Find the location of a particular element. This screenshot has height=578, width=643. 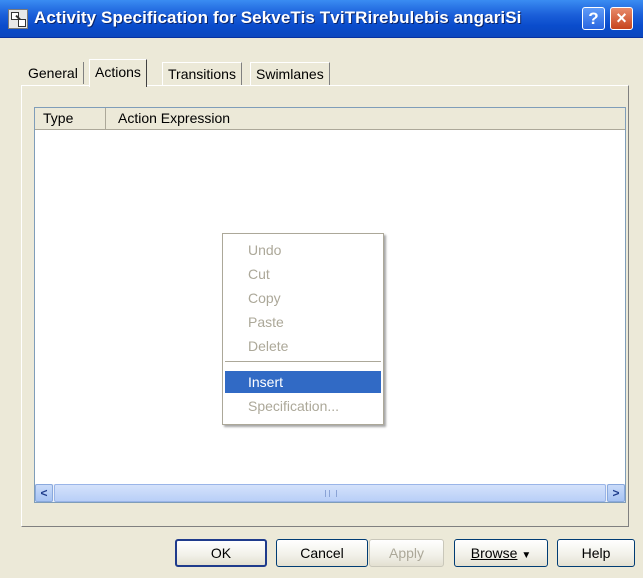

column-header-type: Type is located at coordinates (70, 118).